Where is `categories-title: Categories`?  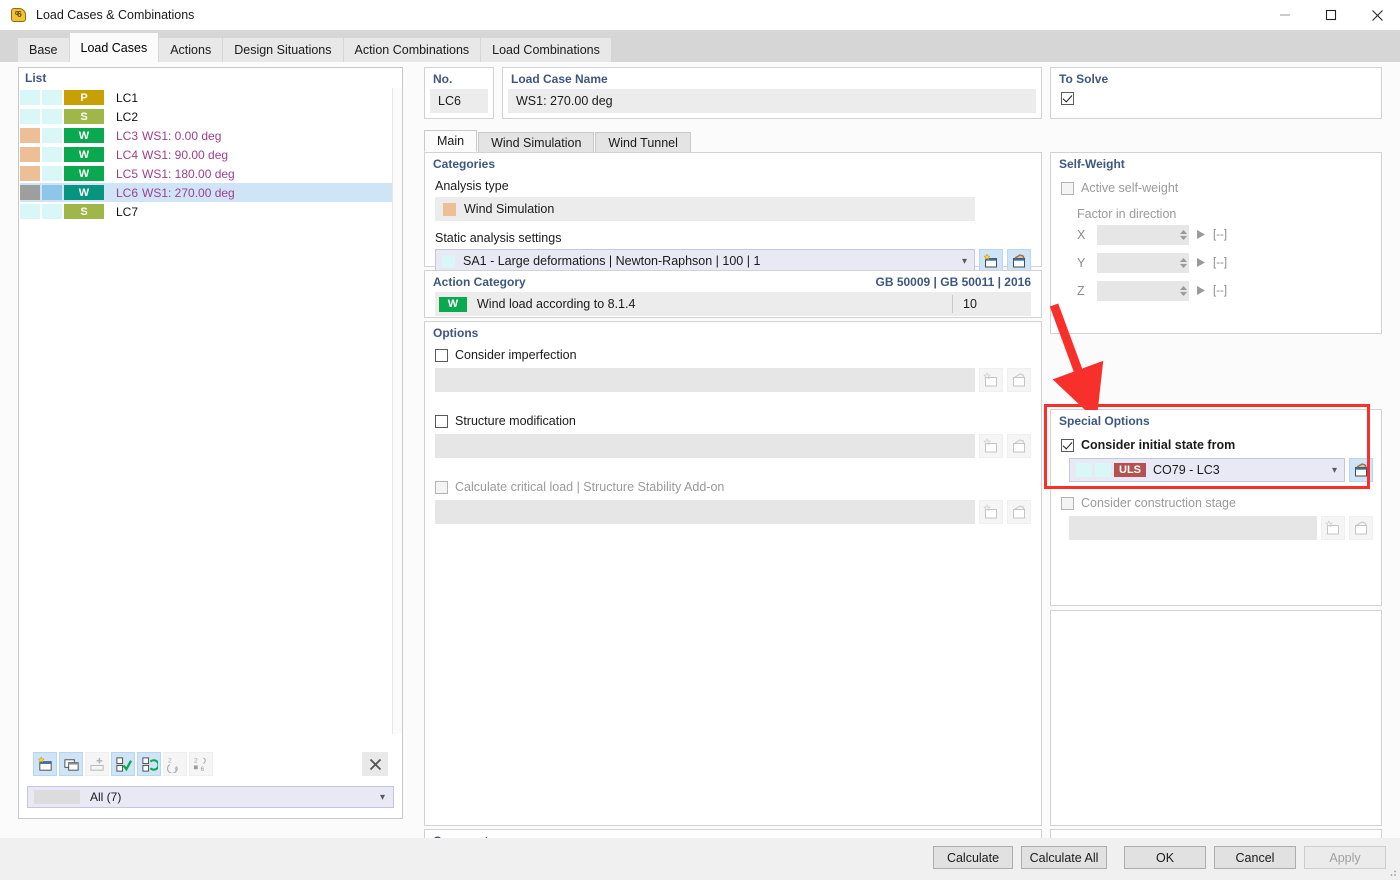 categories-title: Categories is located at coordinates (464, 164).